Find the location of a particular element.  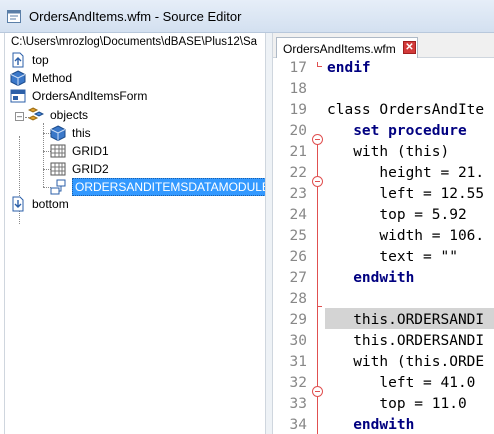

tab-label: OrdersAndItems.wfm is located at coordinates (339, 49).